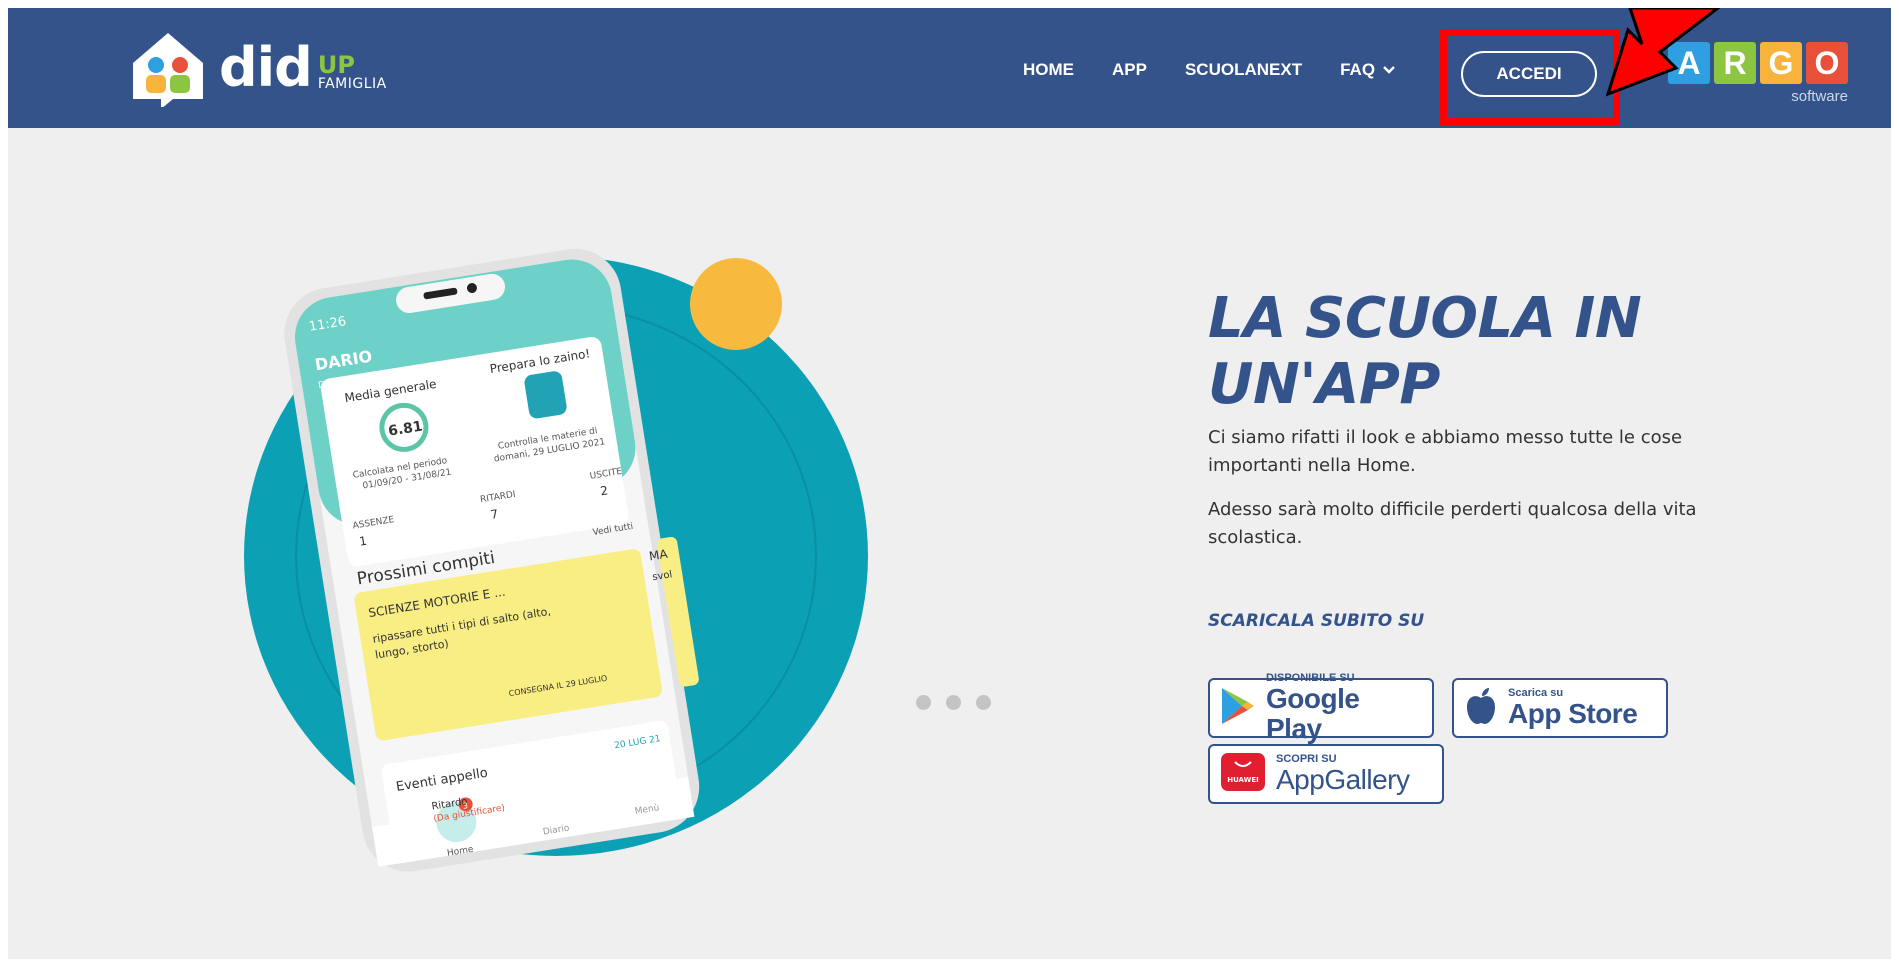  I want to click on nav-scuolanext: SCUOLANEXT, so click(1243, 70).